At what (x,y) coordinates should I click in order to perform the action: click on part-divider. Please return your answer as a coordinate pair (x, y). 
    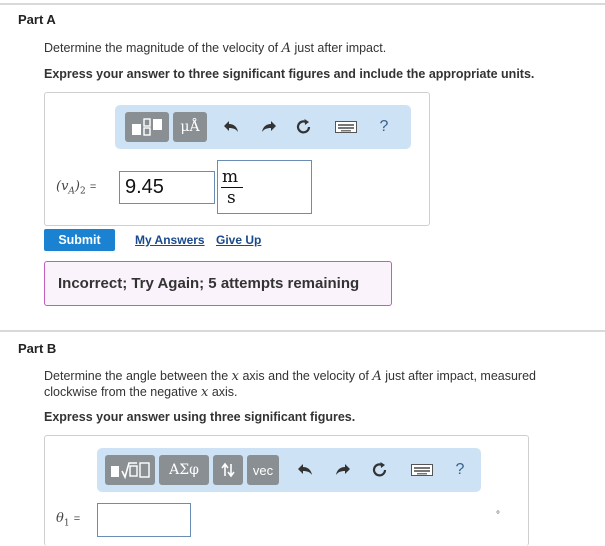
    Looking at the image, I should click on (302, 331).